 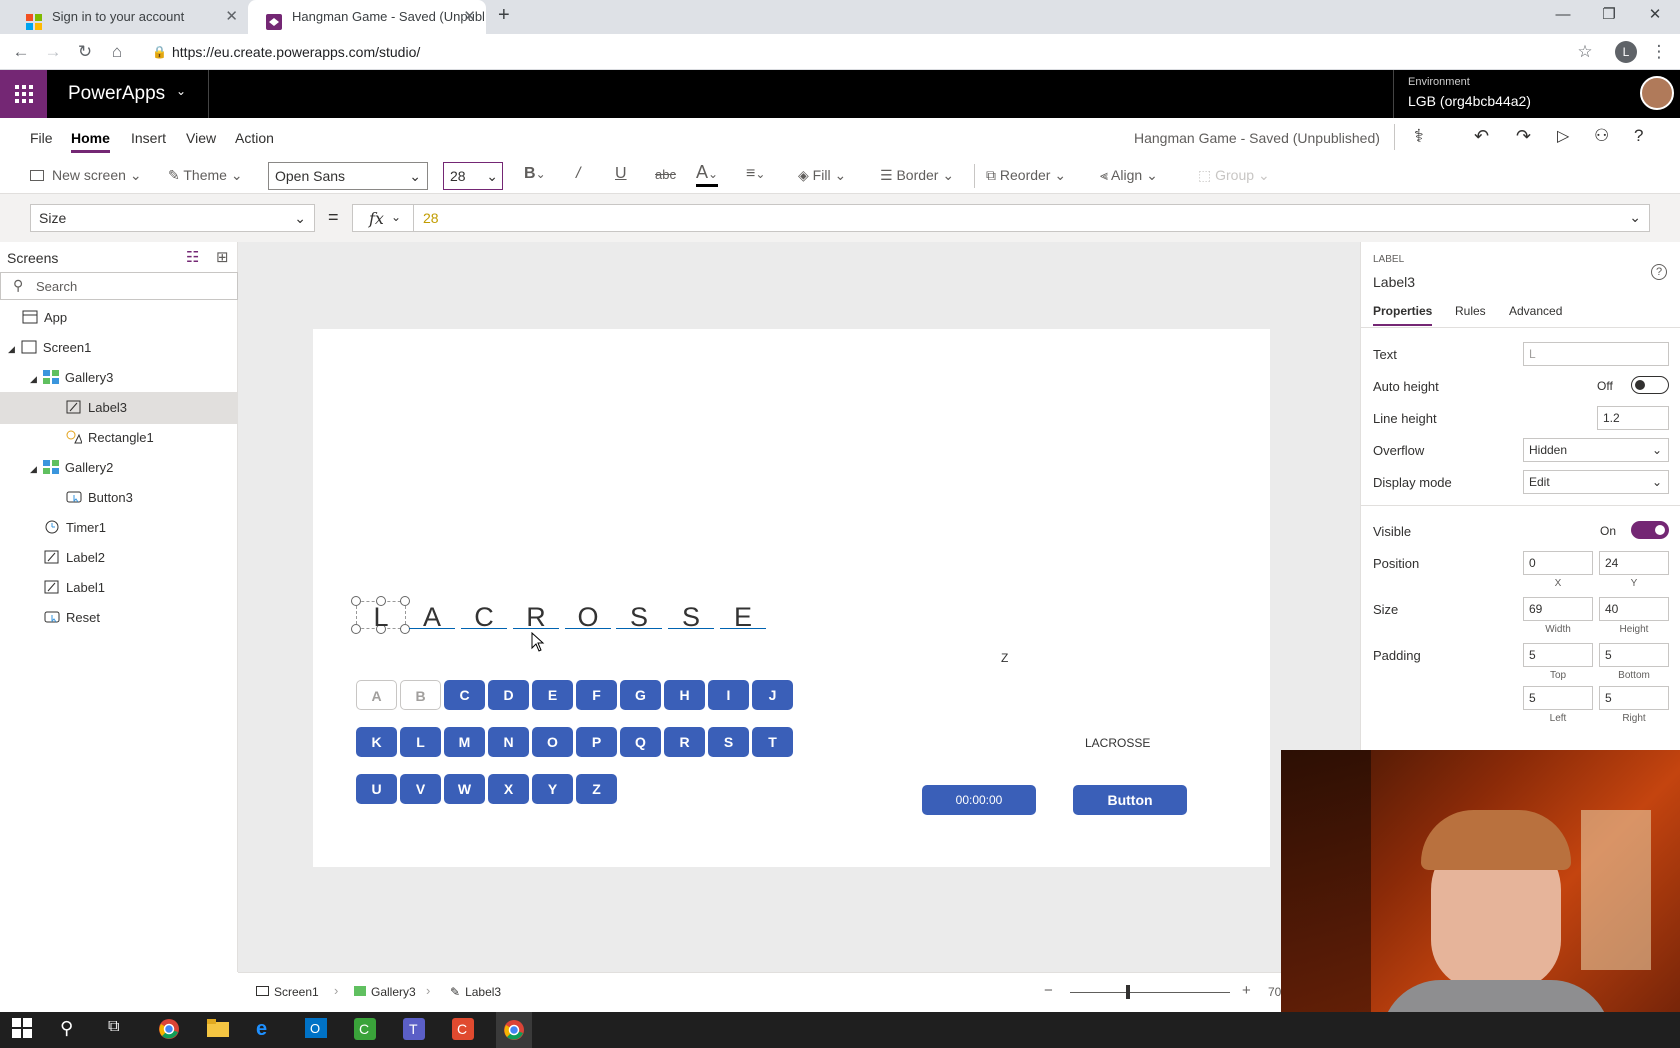 What do you see at coordinates (1634, 698) in the screenshot?
I see `padding-right-input: 5` at bounding box center [1634, 698].